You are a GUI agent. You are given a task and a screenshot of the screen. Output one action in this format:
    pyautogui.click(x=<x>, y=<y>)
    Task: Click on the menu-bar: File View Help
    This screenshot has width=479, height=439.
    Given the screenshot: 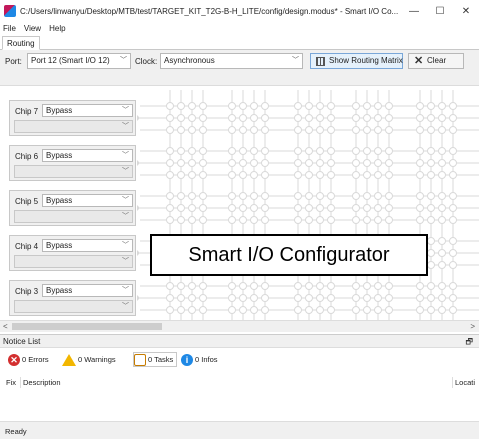 What is the action you would take?
    pyautogui.click(x=35, y=28)
    